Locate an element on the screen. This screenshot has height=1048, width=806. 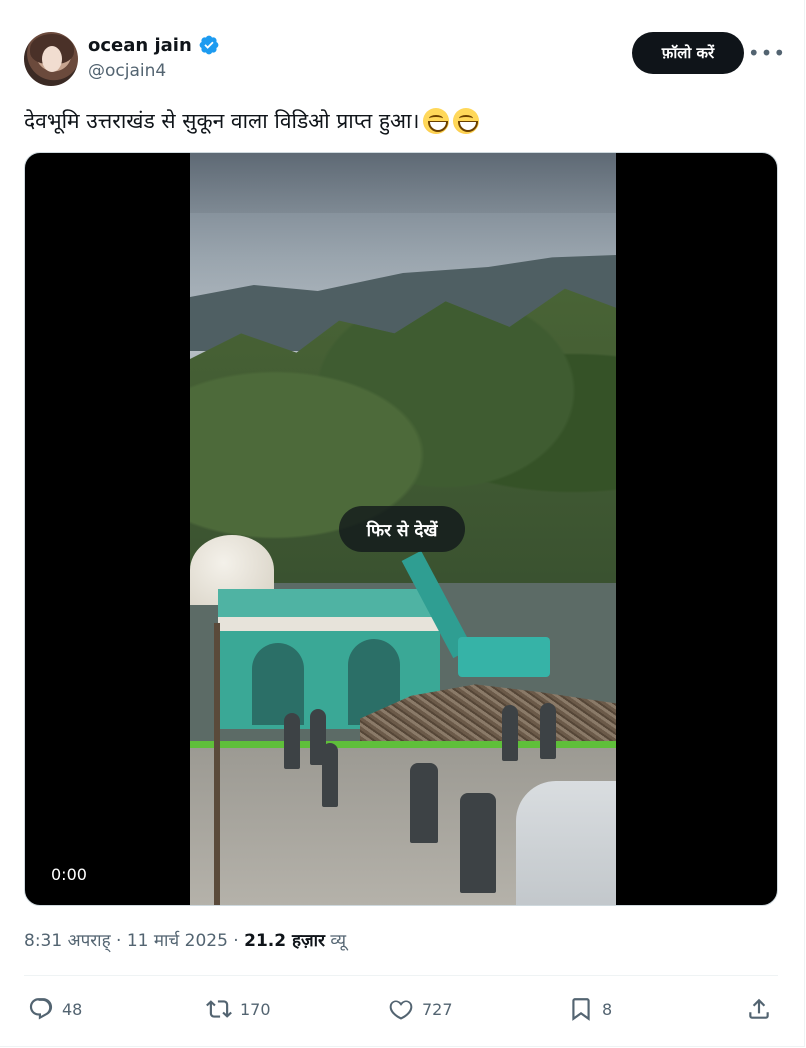
like-button: 727 is located at coordinates (420, 1009).